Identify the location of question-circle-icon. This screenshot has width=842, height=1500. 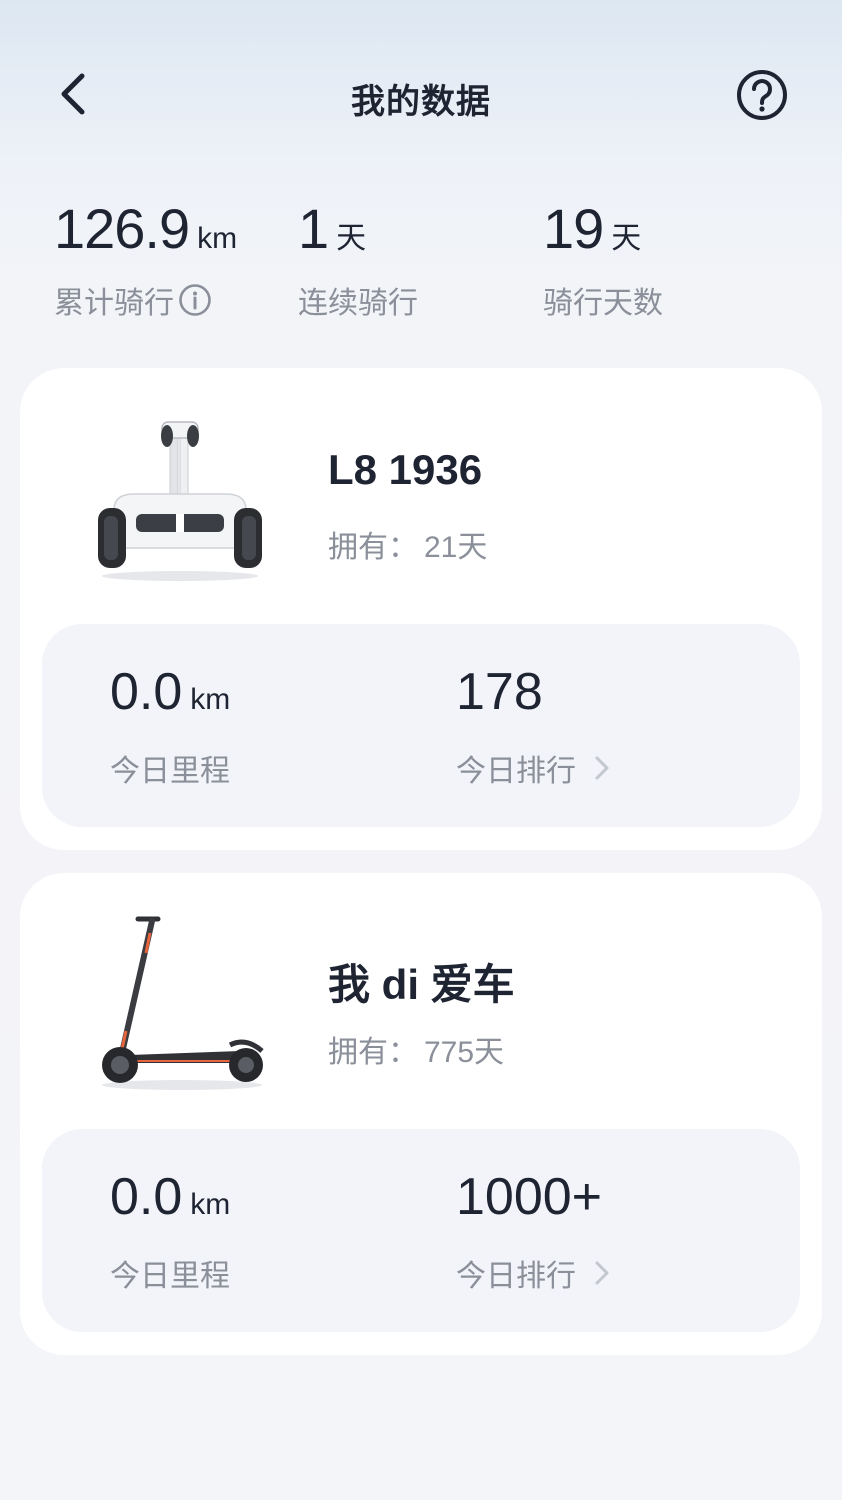
(762, 95).